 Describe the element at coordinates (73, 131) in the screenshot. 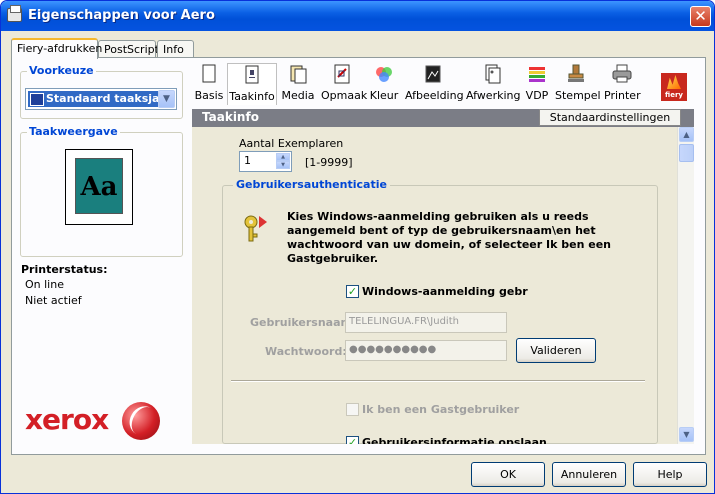

I see `preview-label: Taakweergave` at that location.